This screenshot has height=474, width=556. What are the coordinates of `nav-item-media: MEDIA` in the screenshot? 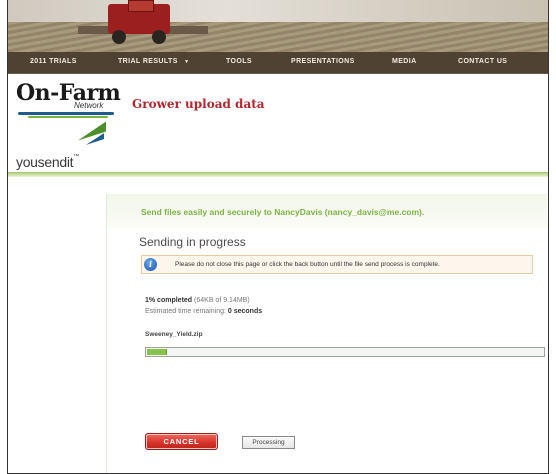 It's located at (404, 61).